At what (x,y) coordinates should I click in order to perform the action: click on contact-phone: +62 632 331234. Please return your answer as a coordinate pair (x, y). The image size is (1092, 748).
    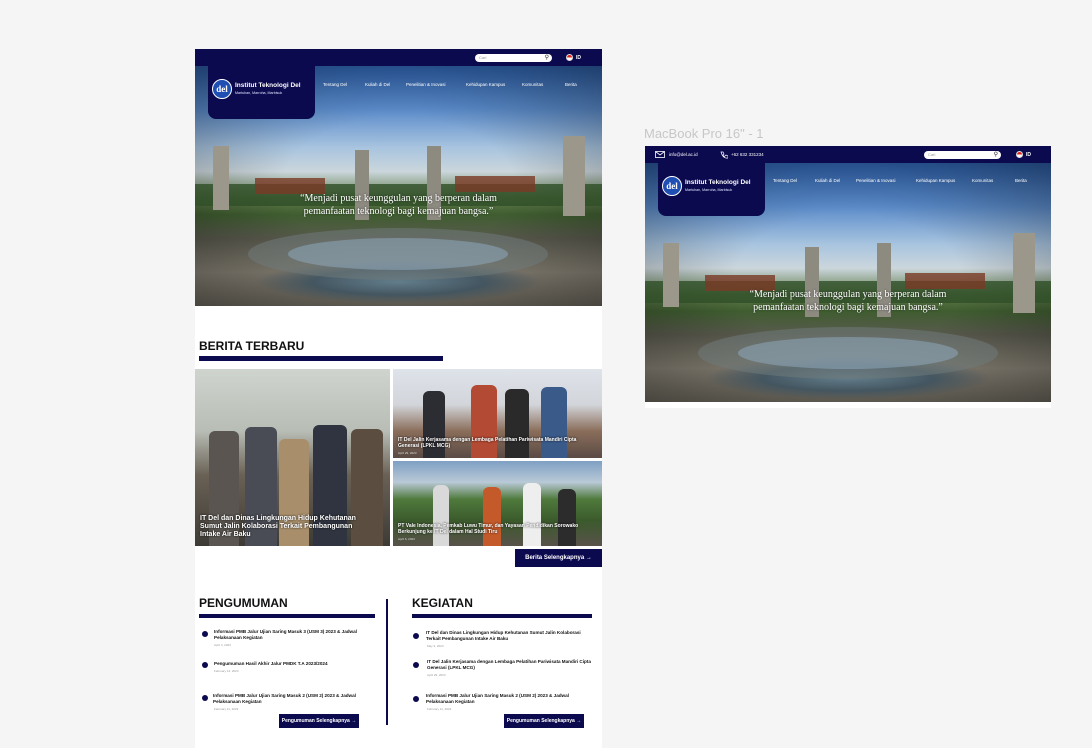
    Looking at the image, I should click on (747, 154).